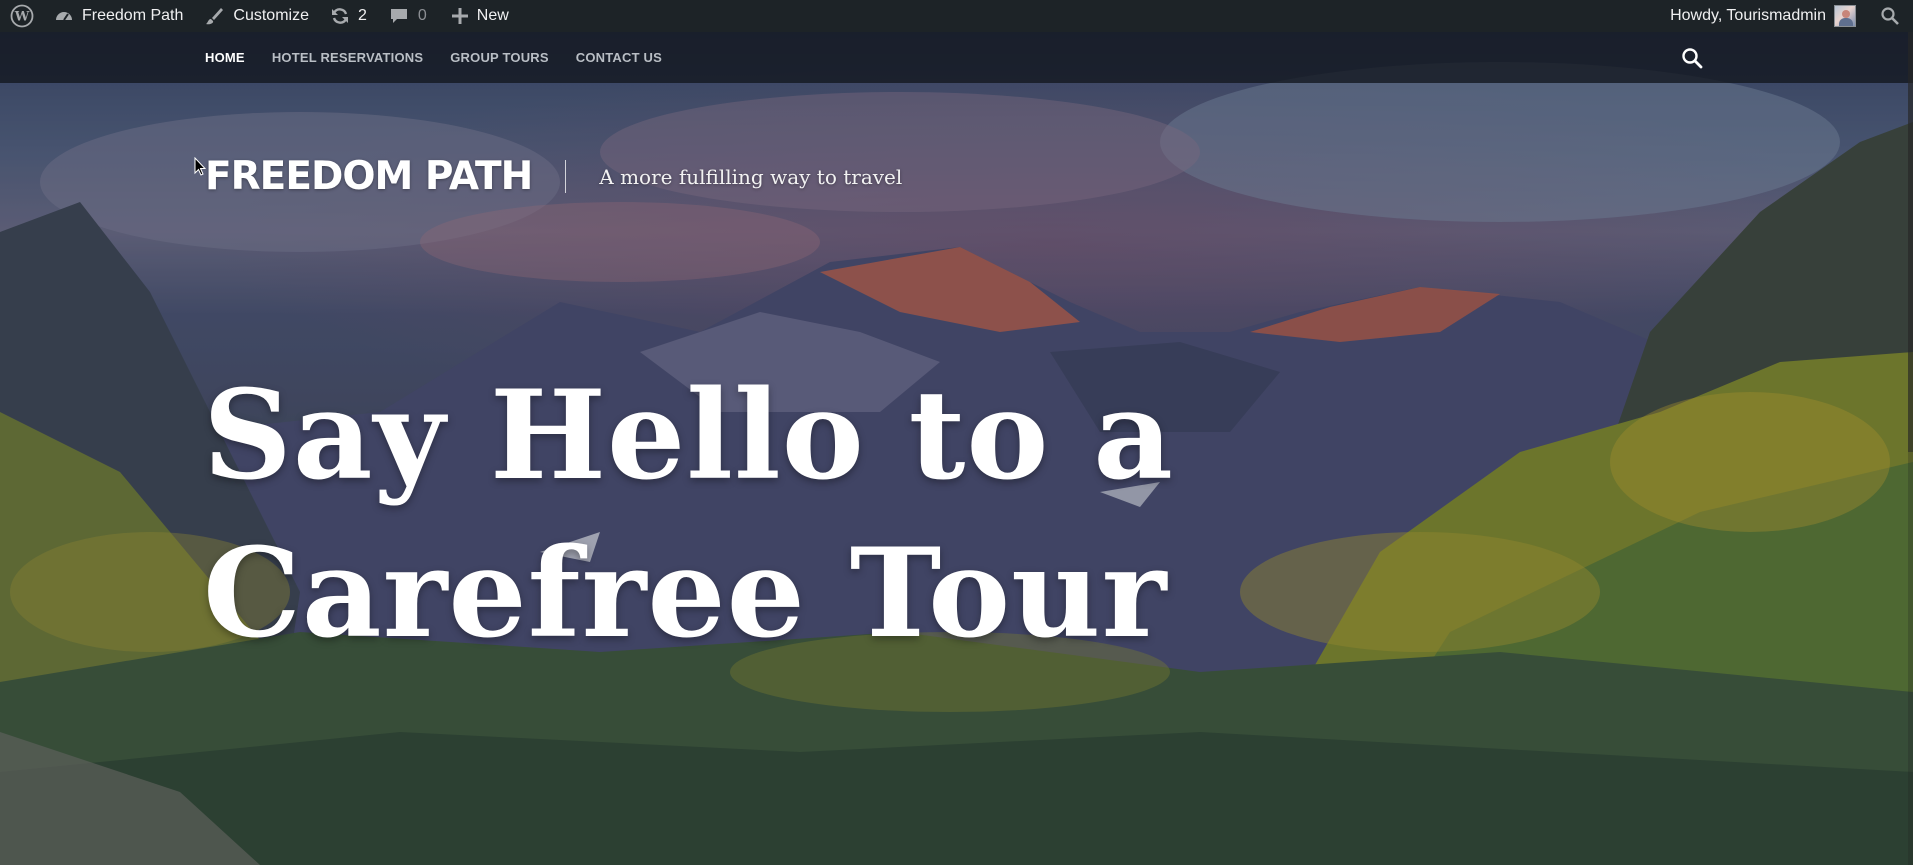 The width and height of the screenshot is (1913, 865). I want to click on wordpress-icon: W, so click(22, 16).